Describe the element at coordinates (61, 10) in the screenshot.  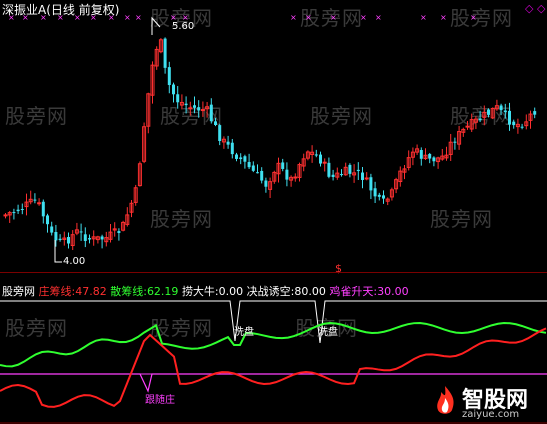
I see `chart-title: 深振业A(日线 前复权)` at that location.